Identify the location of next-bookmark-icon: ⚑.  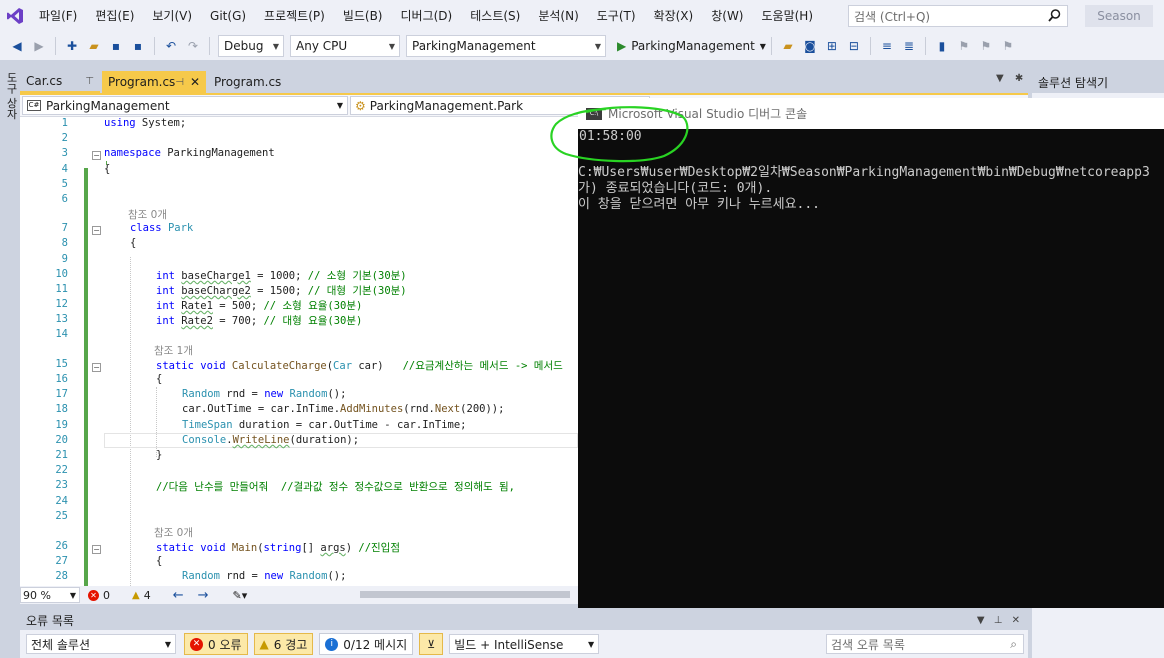
(986, 46).